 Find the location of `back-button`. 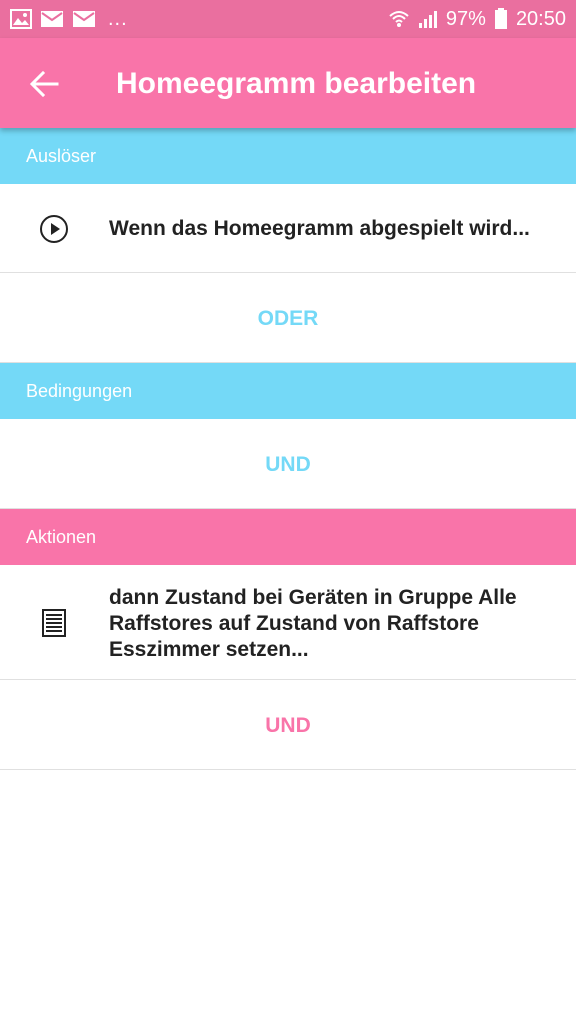

back-button is located at coordinates (44, 84).